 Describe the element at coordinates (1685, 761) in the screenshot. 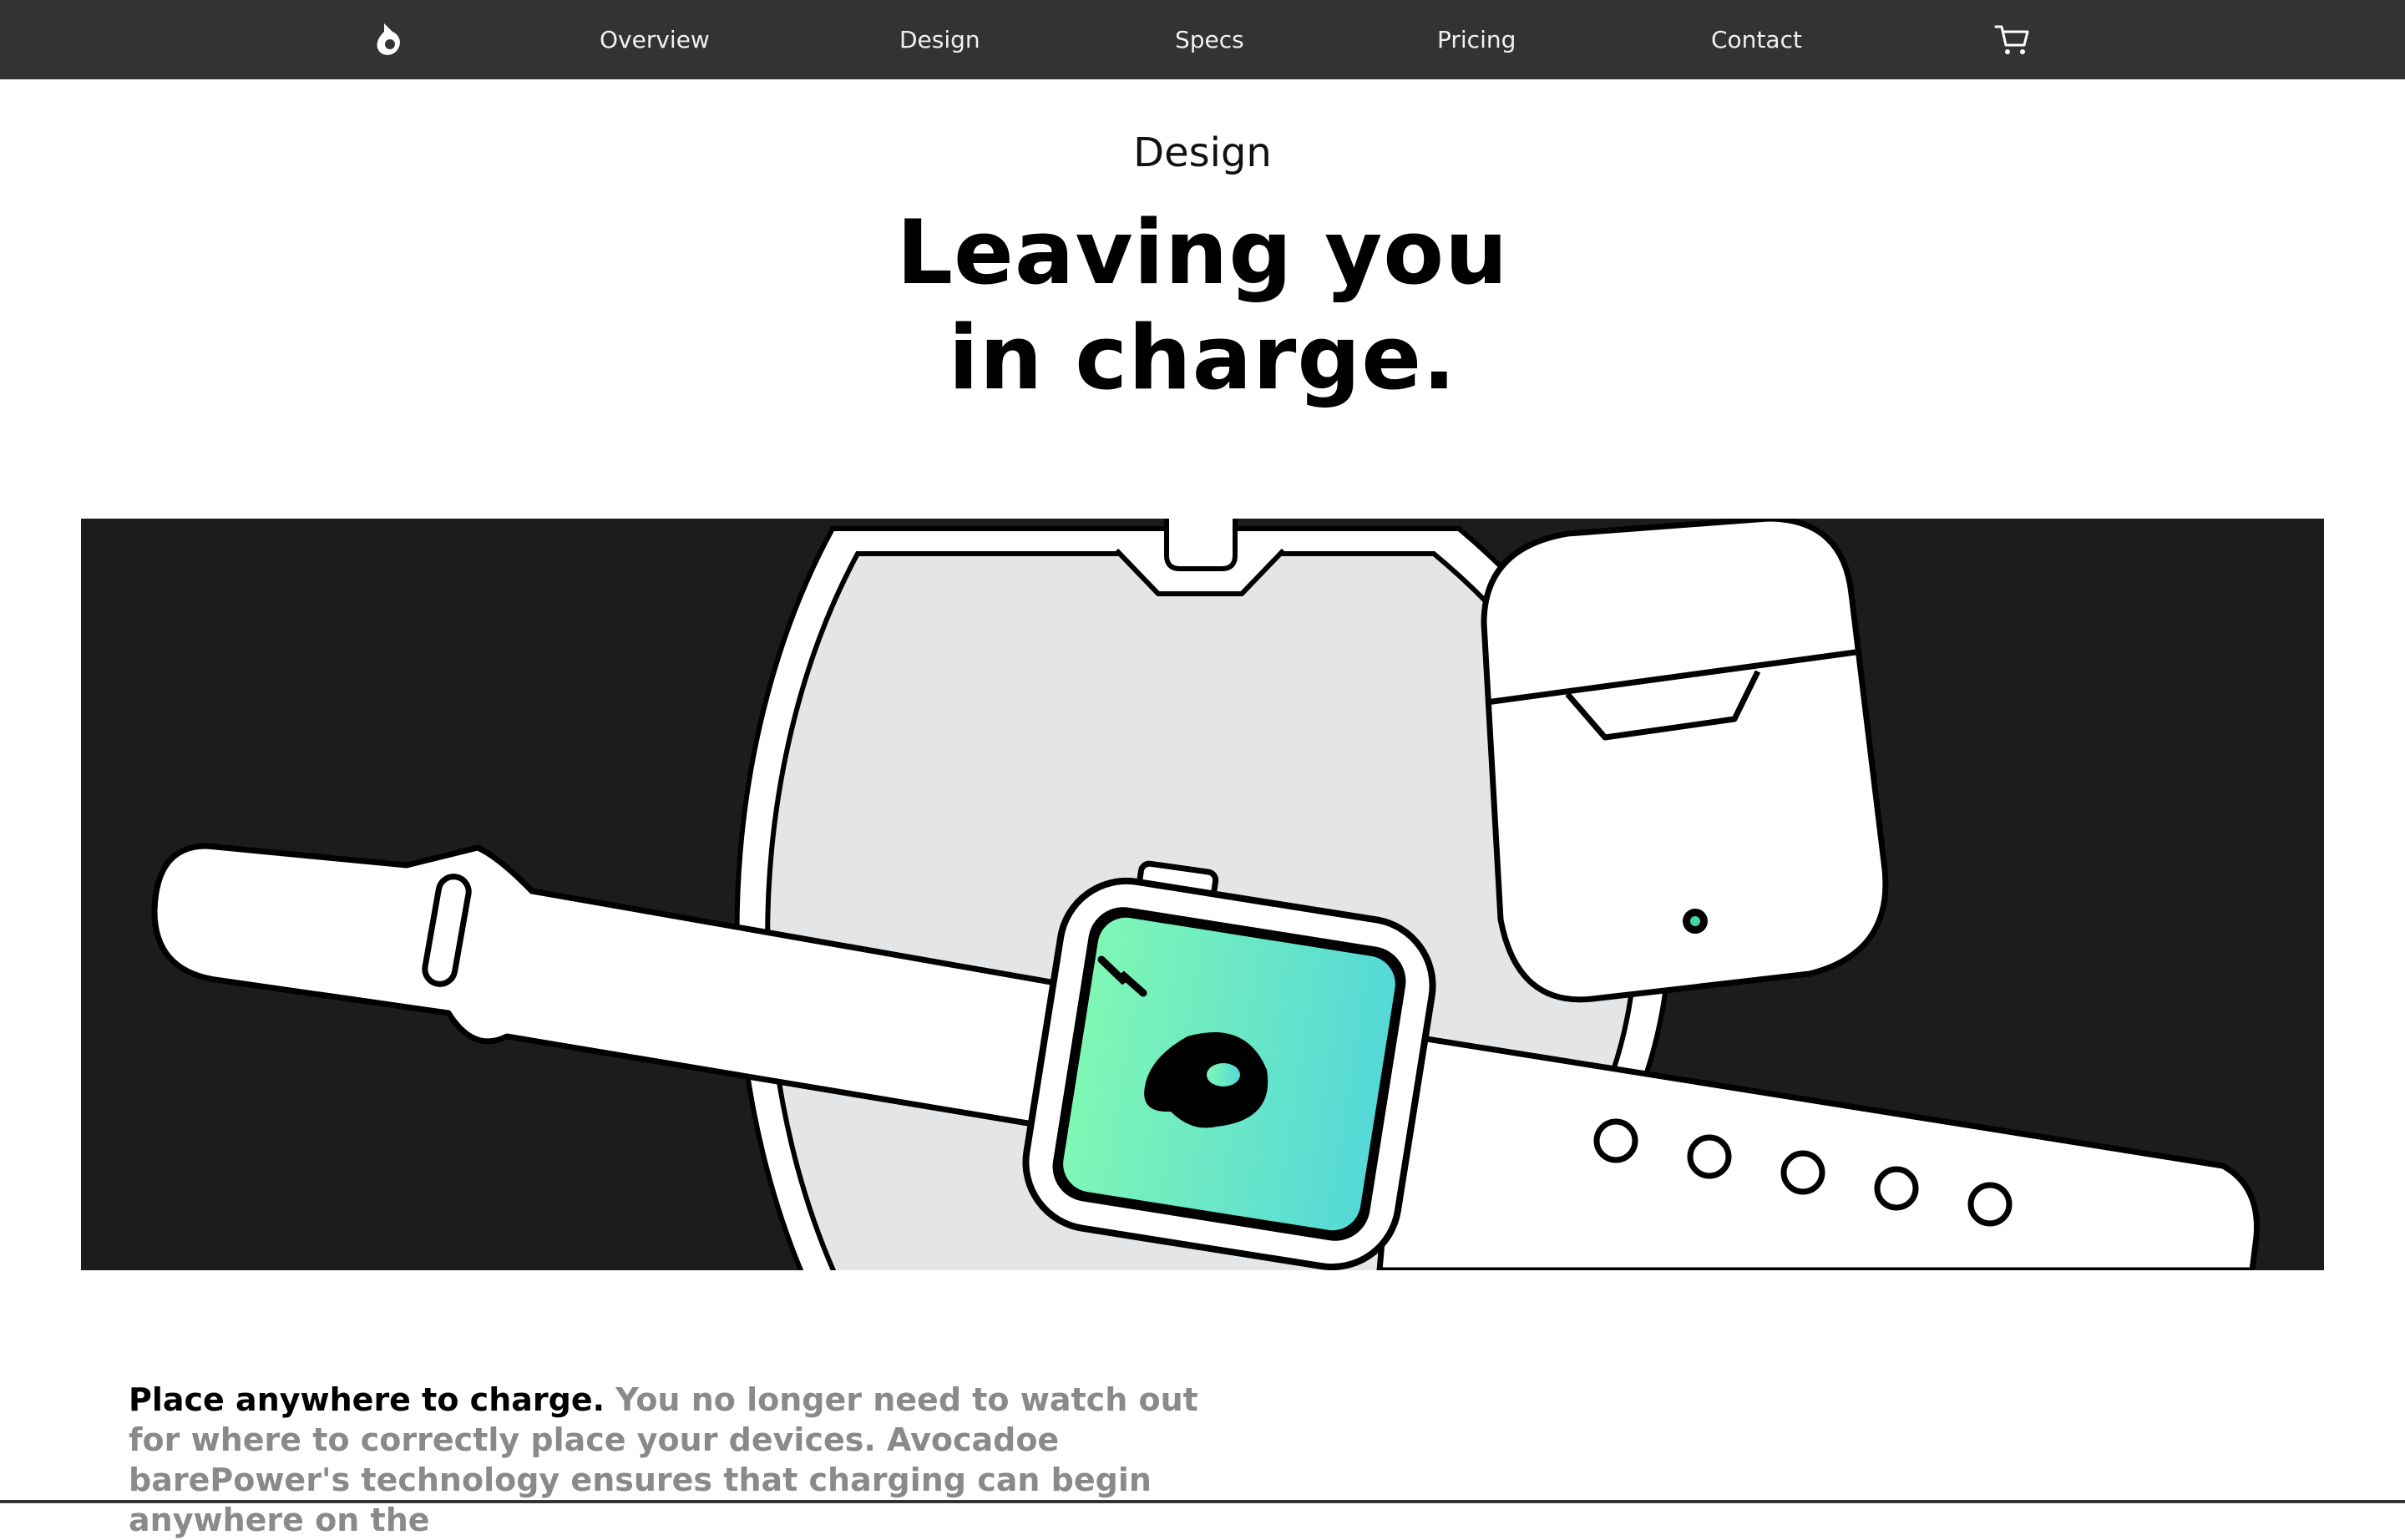

I see `earbuds-case` at that location.